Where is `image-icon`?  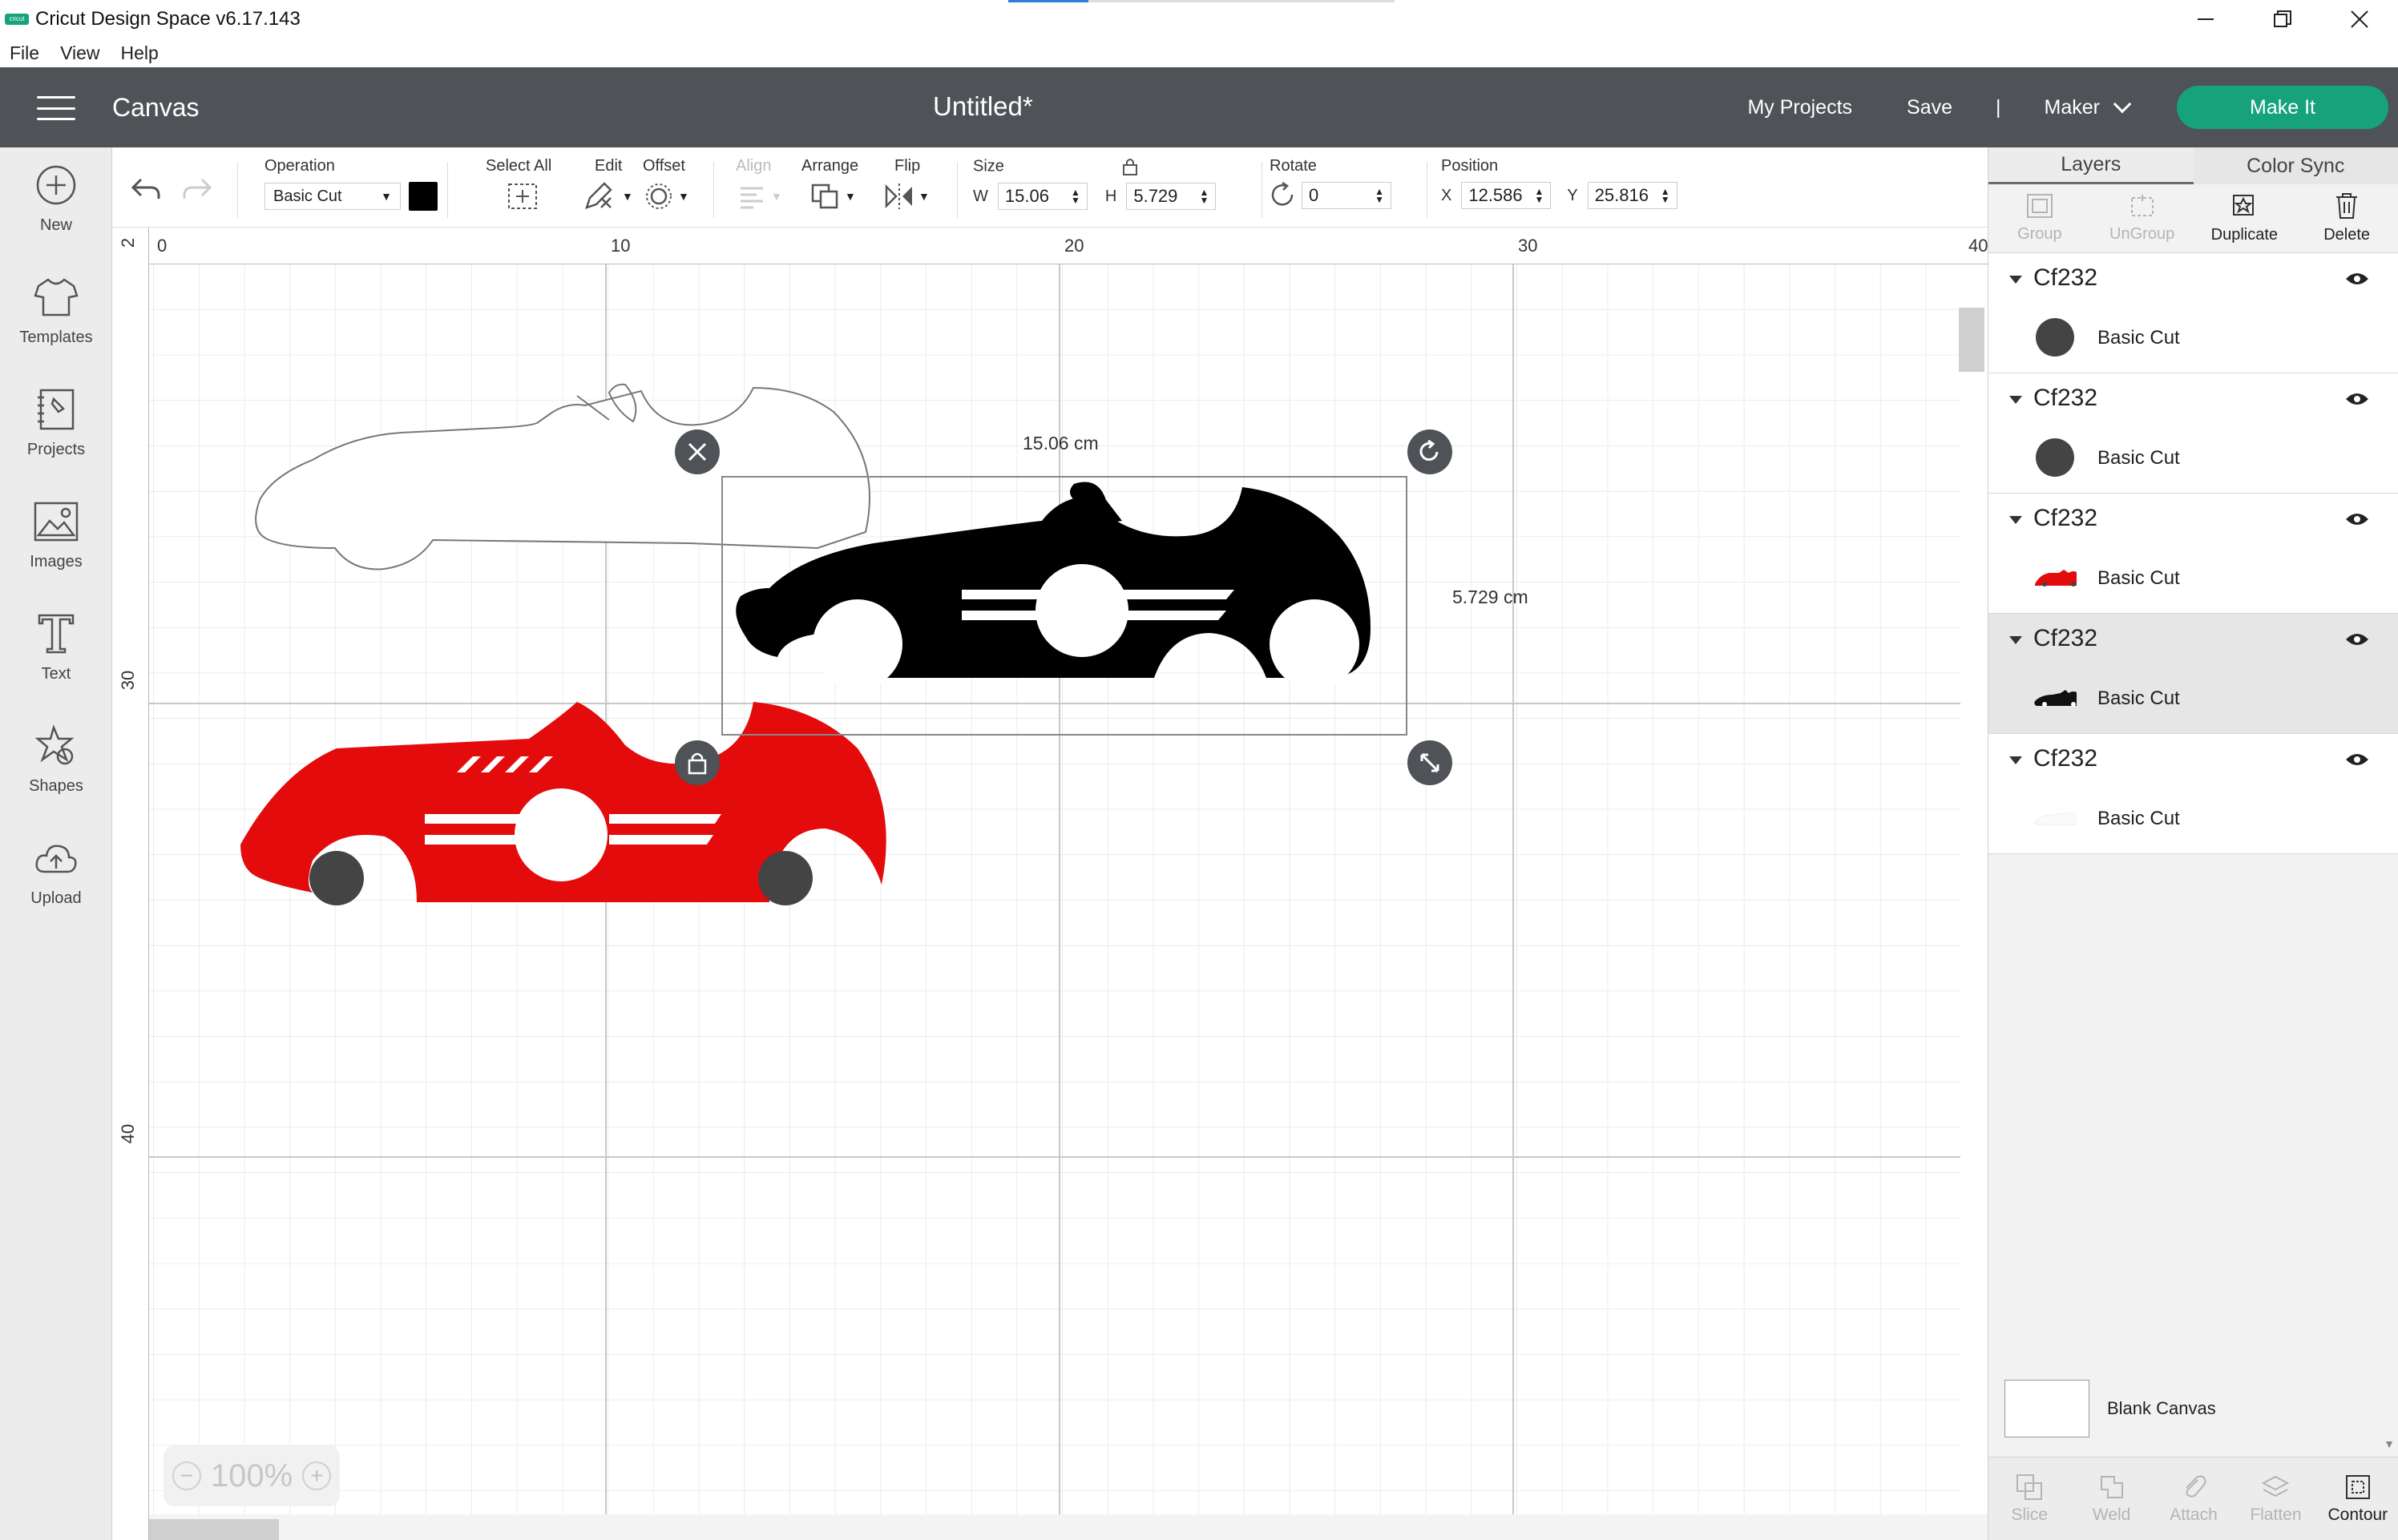 image-icon is located at coordinates (56, 521).